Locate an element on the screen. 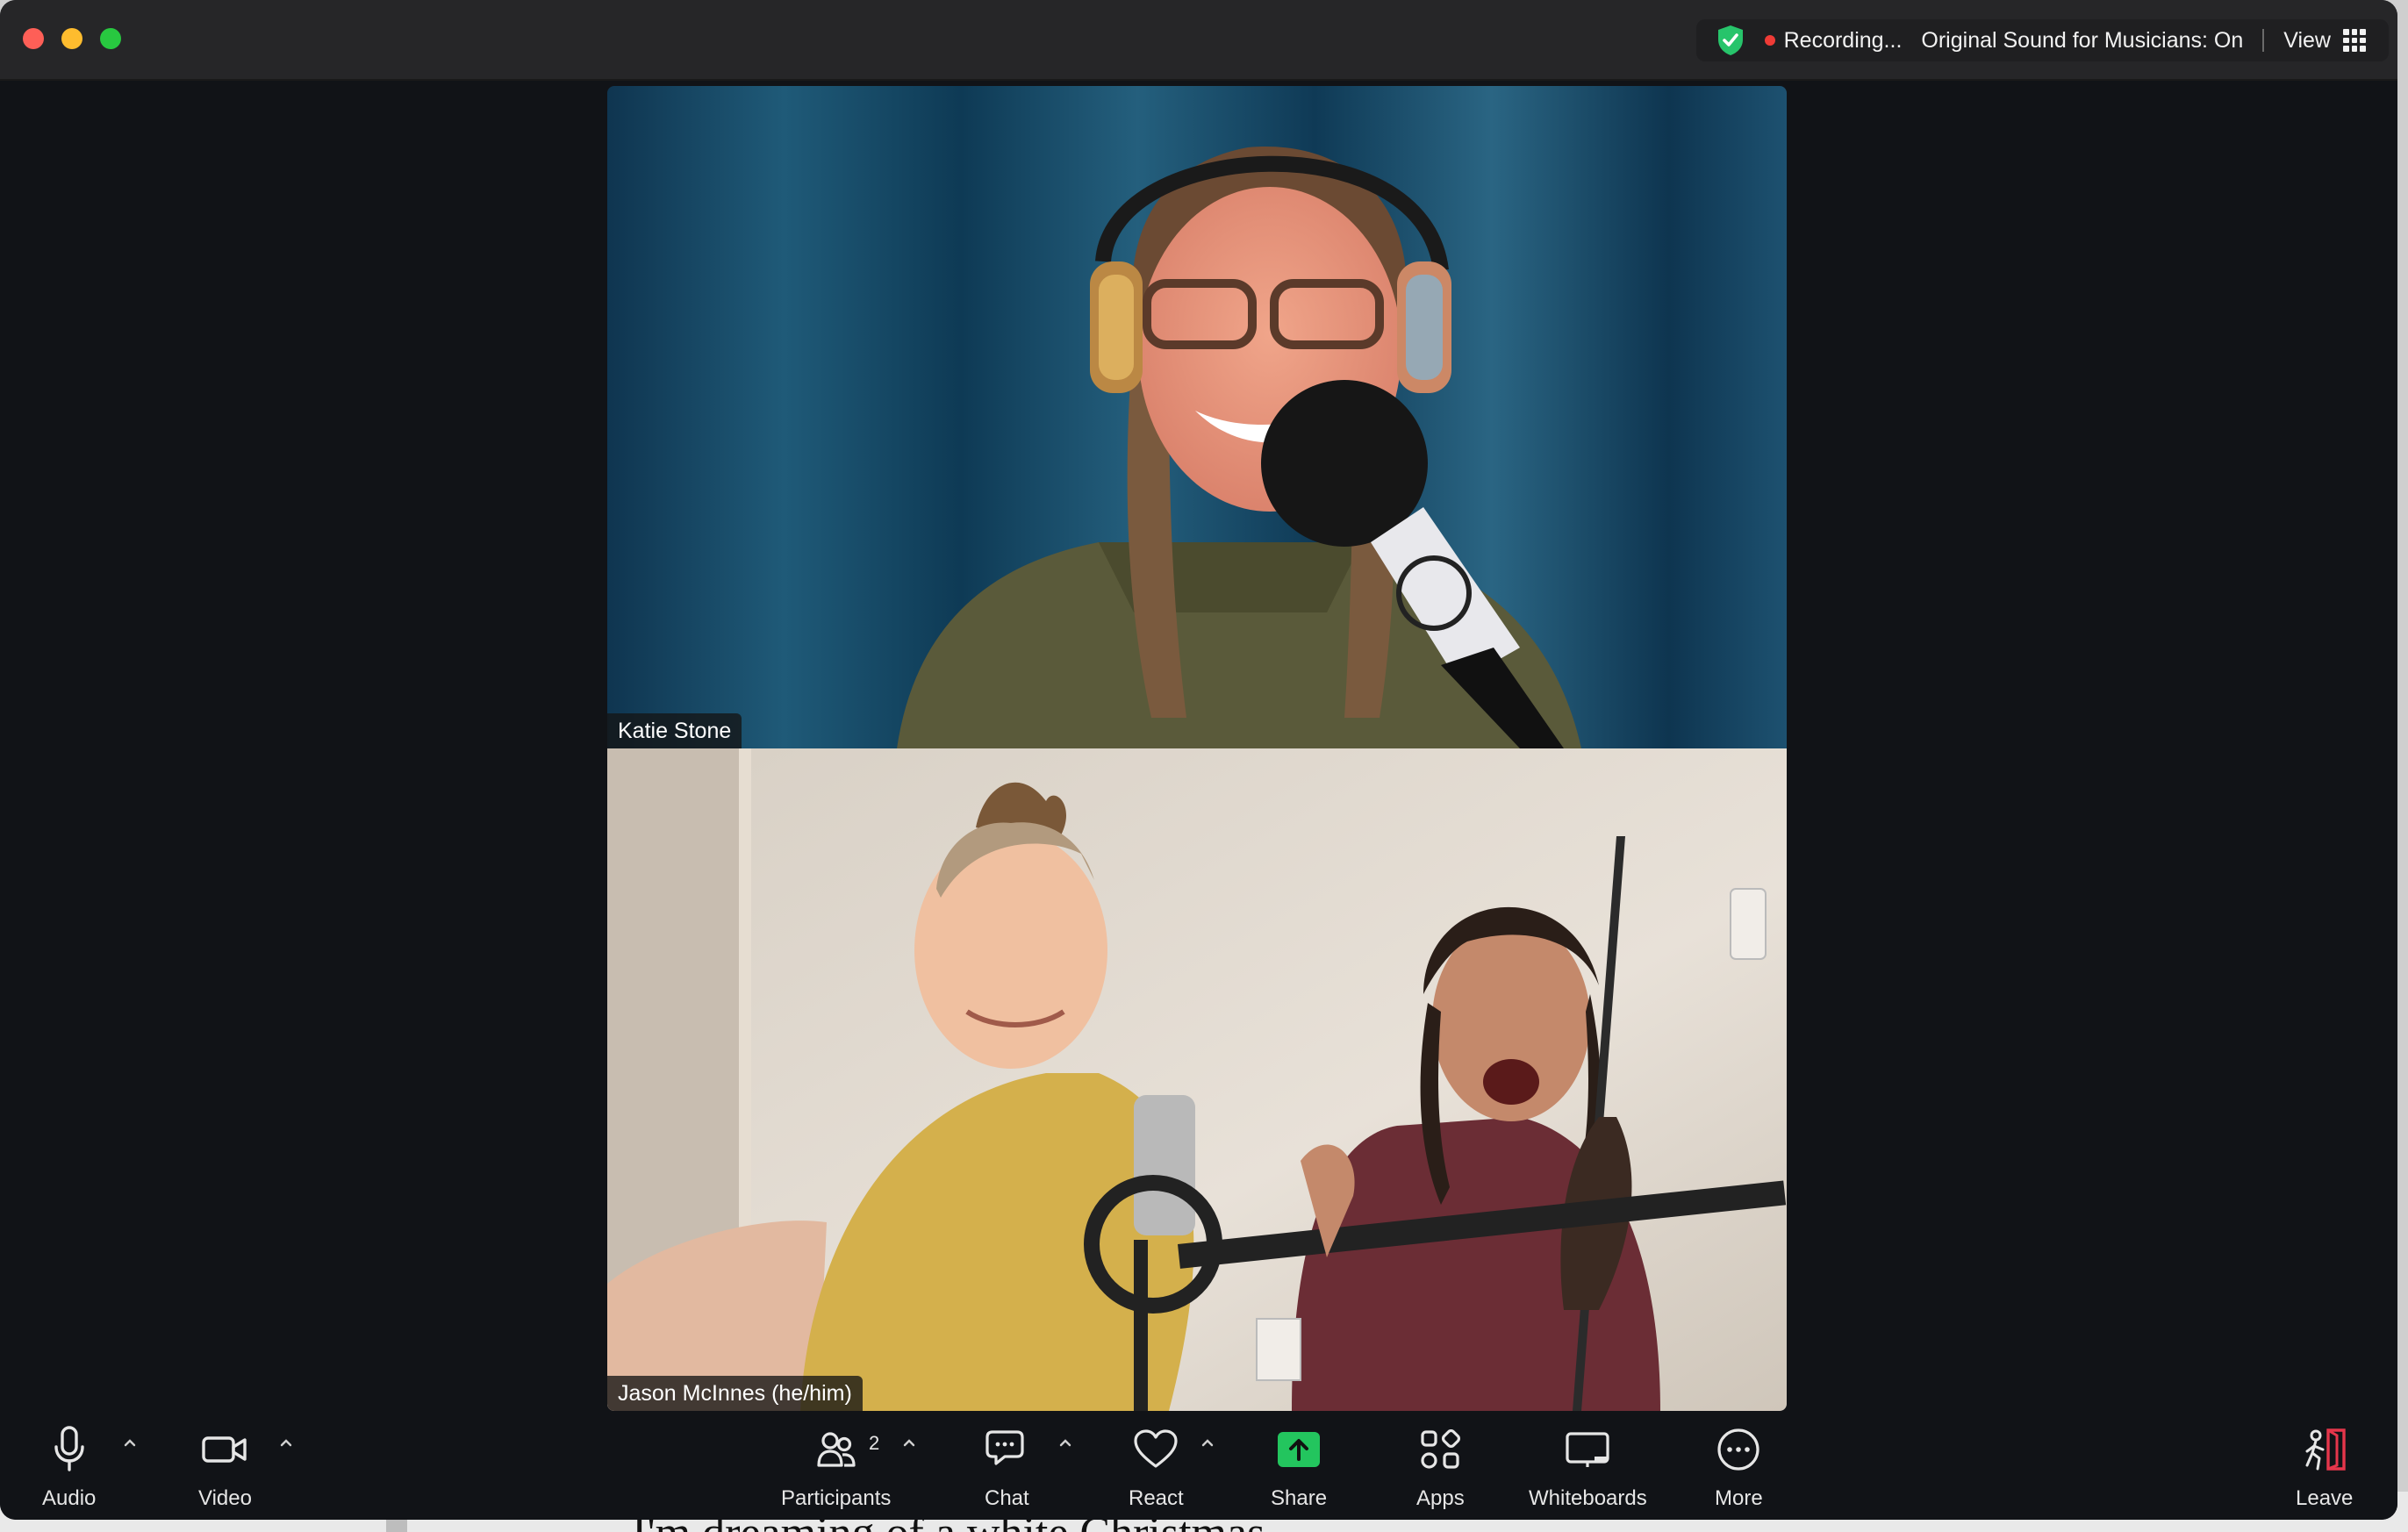  recording-dot-icon is located at coordinates (1769, 40).